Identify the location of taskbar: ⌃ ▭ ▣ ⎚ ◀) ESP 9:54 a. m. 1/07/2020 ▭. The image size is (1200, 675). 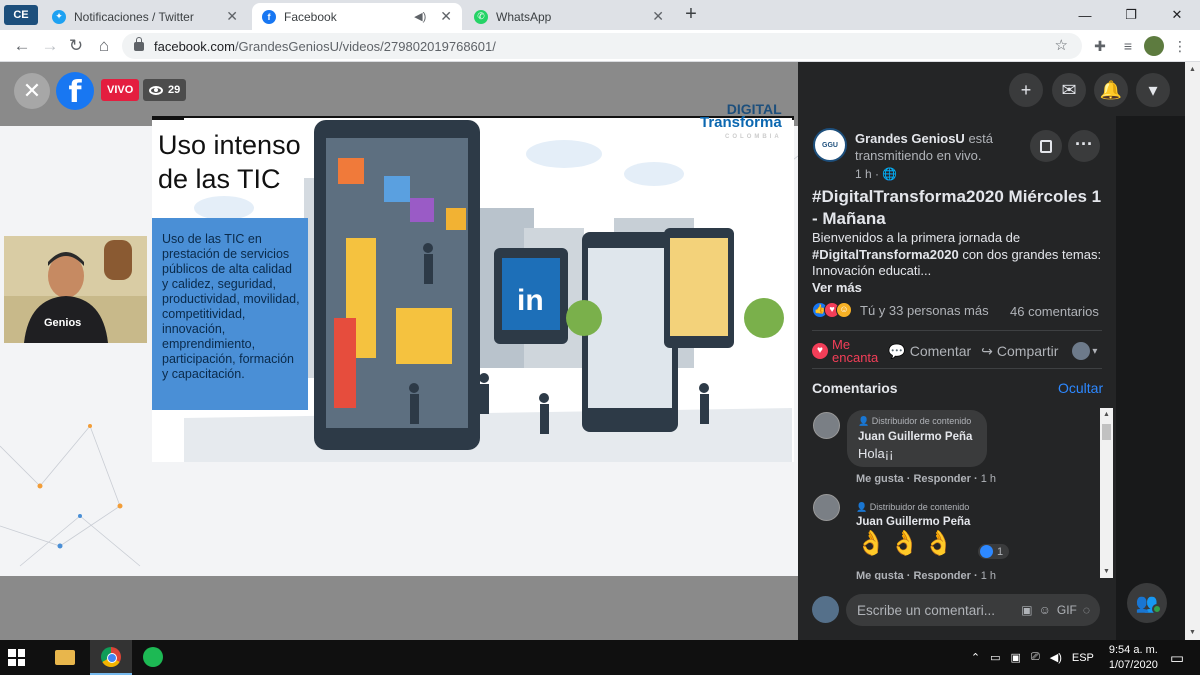
(600, 657).